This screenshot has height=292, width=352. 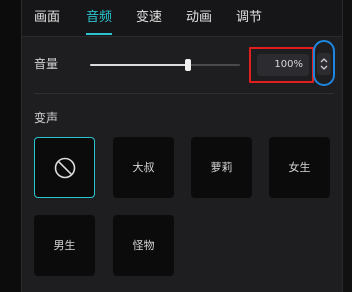 What do you see at coordinates (347, 146) in the screenshot?
I see `right-side-strip` at bounding box center [347, 146].